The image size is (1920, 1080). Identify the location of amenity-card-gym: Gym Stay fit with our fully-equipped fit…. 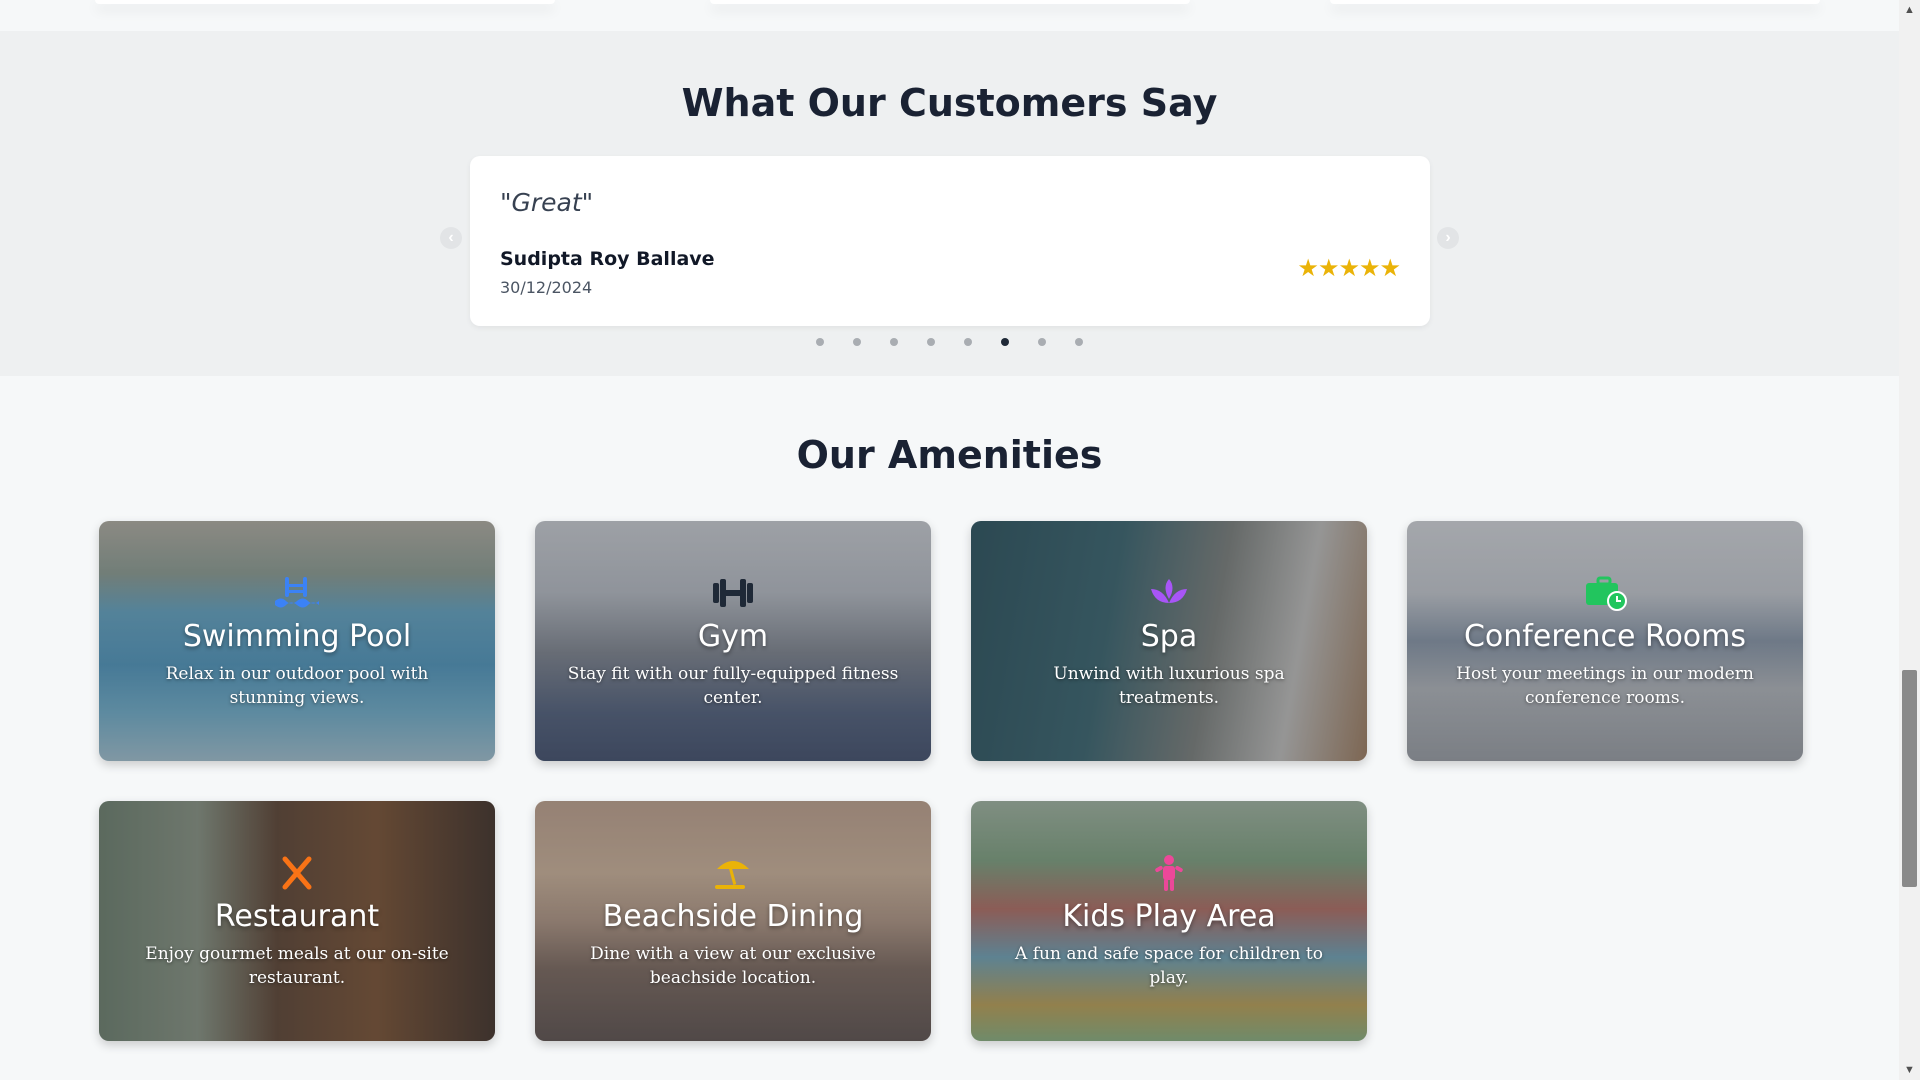
(733, 641).